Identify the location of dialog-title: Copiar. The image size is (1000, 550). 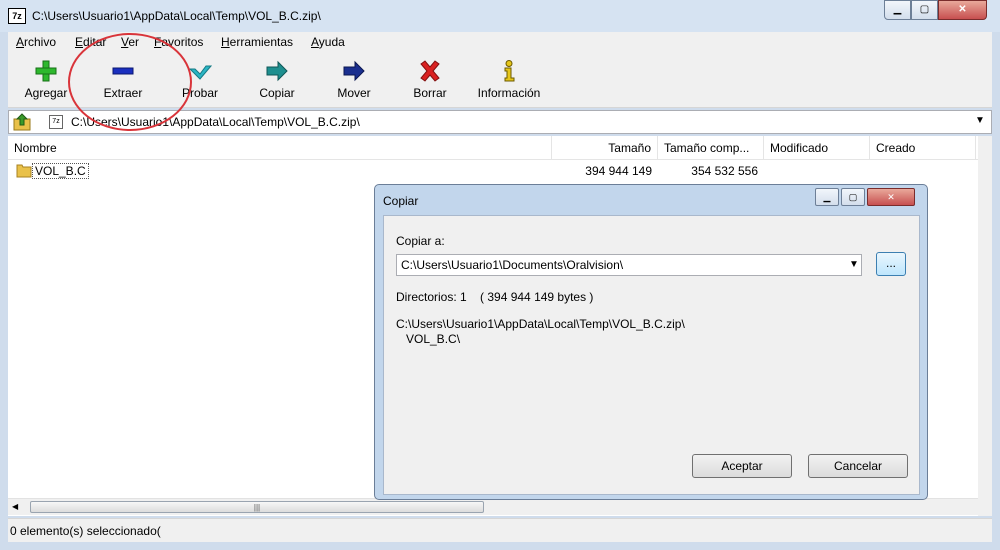
(401, 201).